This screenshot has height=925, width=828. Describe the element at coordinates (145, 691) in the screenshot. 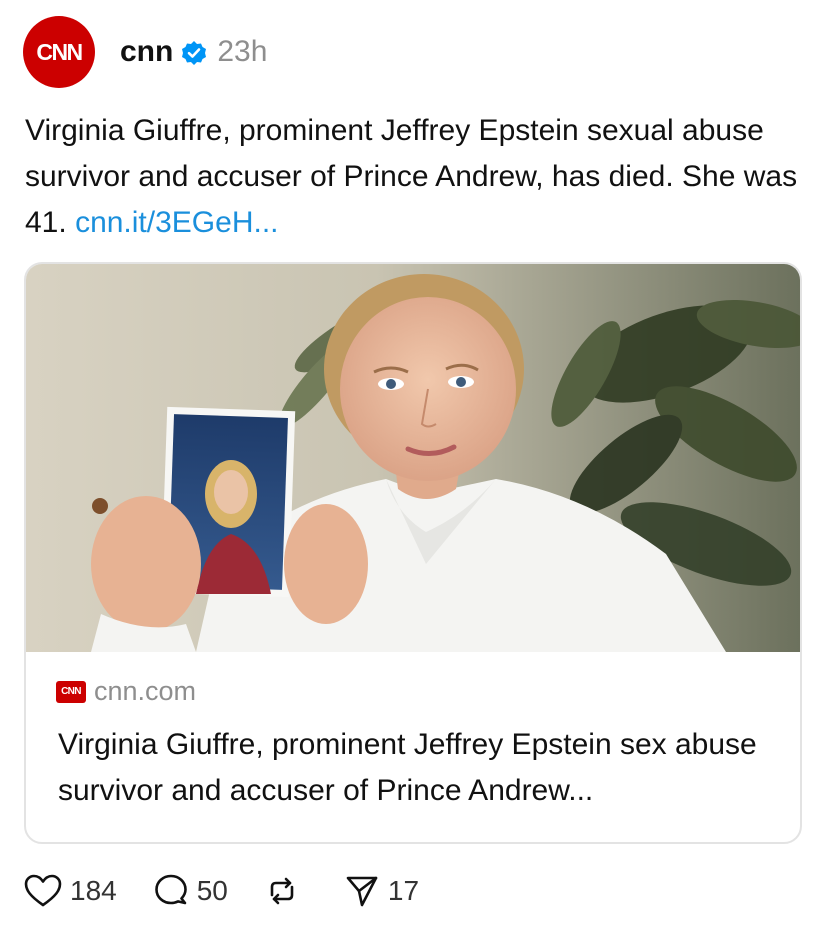

I see `link-domain: cnn.com` at that location.